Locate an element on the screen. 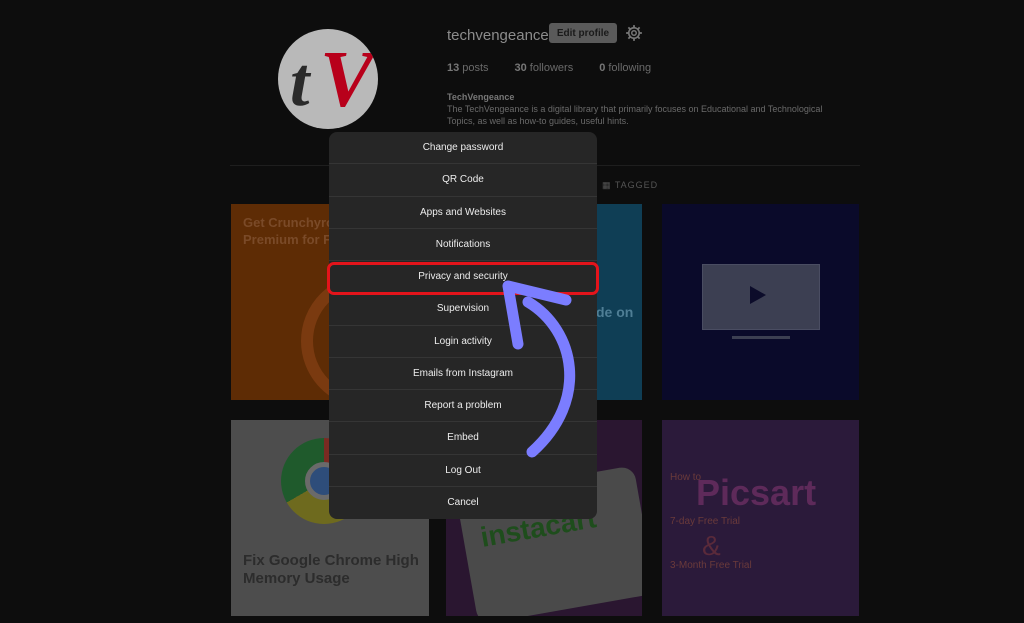  menu-item-log-out: Log Out is located at coordinates (463, 471).